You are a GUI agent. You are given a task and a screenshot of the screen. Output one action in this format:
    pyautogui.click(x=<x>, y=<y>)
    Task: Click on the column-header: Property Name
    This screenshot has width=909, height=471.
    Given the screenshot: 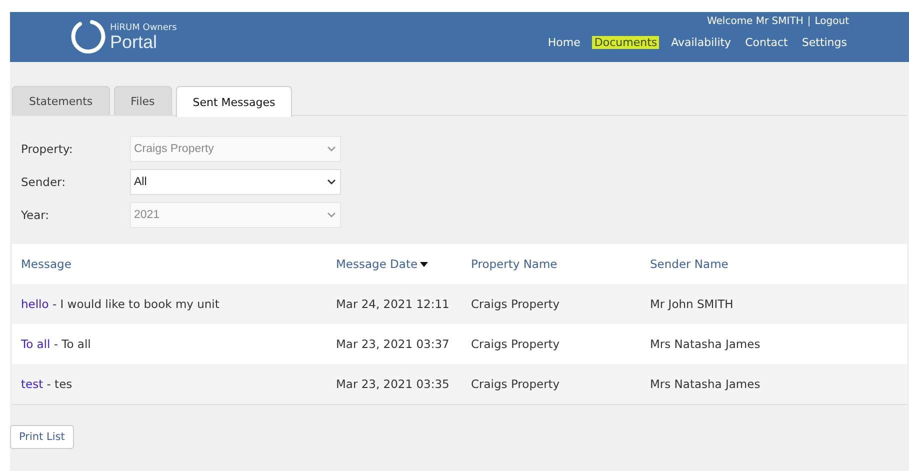 What is the action you would take?
    pyautogui.click(x=514, y=264)
    